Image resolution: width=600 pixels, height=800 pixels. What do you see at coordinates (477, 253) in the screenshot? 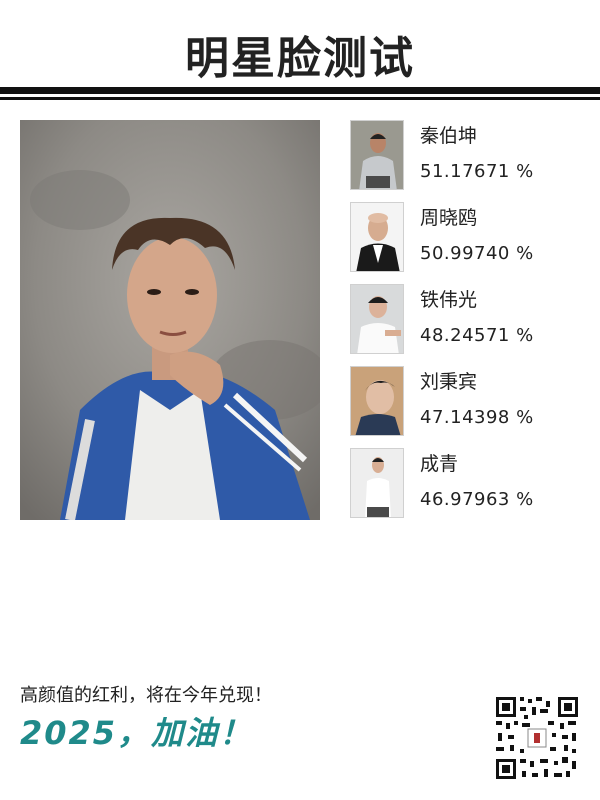
I see `similarity-score: 50.99740 %` at bounding box center [477, 253].